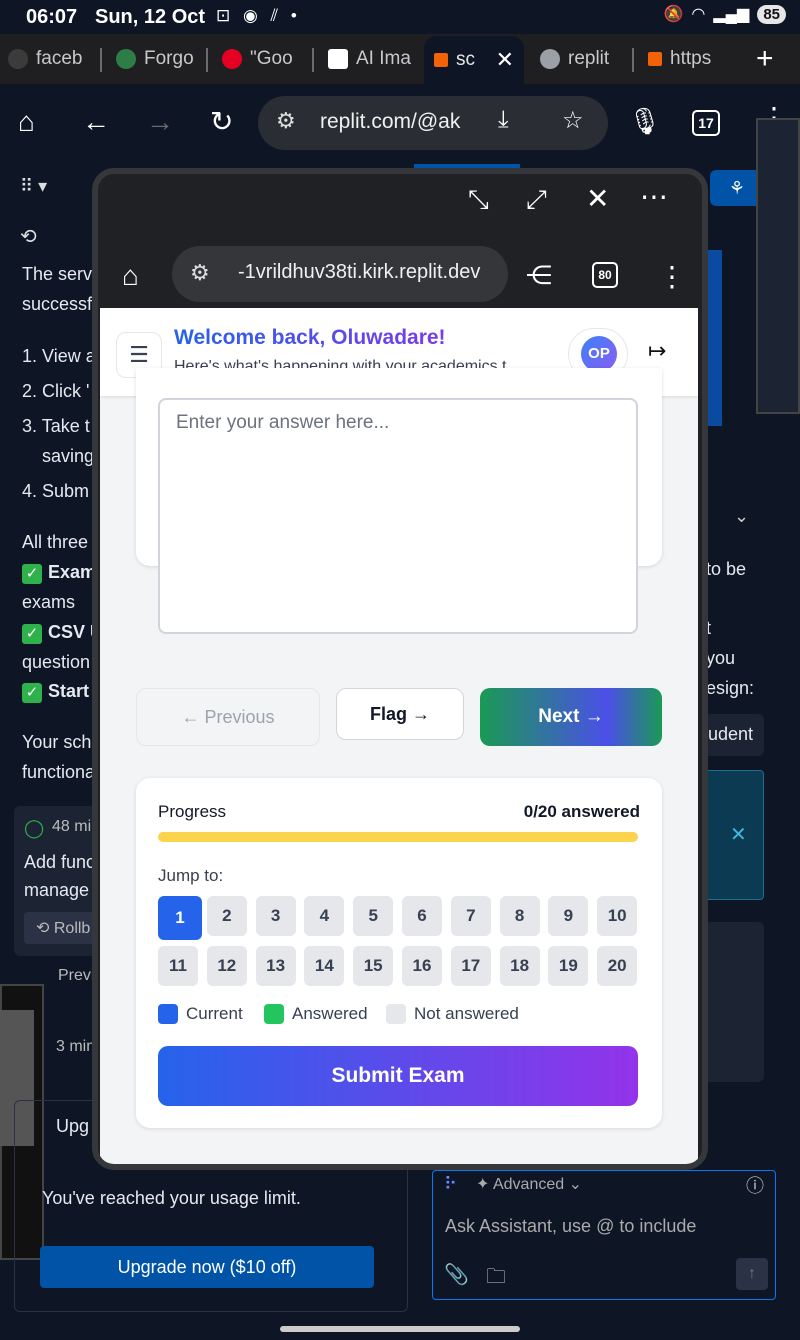 The height and width of the screenshot is (1340, 800). What do you see at coordinates (672, 276) in the screenshot?
I see `more-menu-icon: ⋮` at bounding box center [672, 276].